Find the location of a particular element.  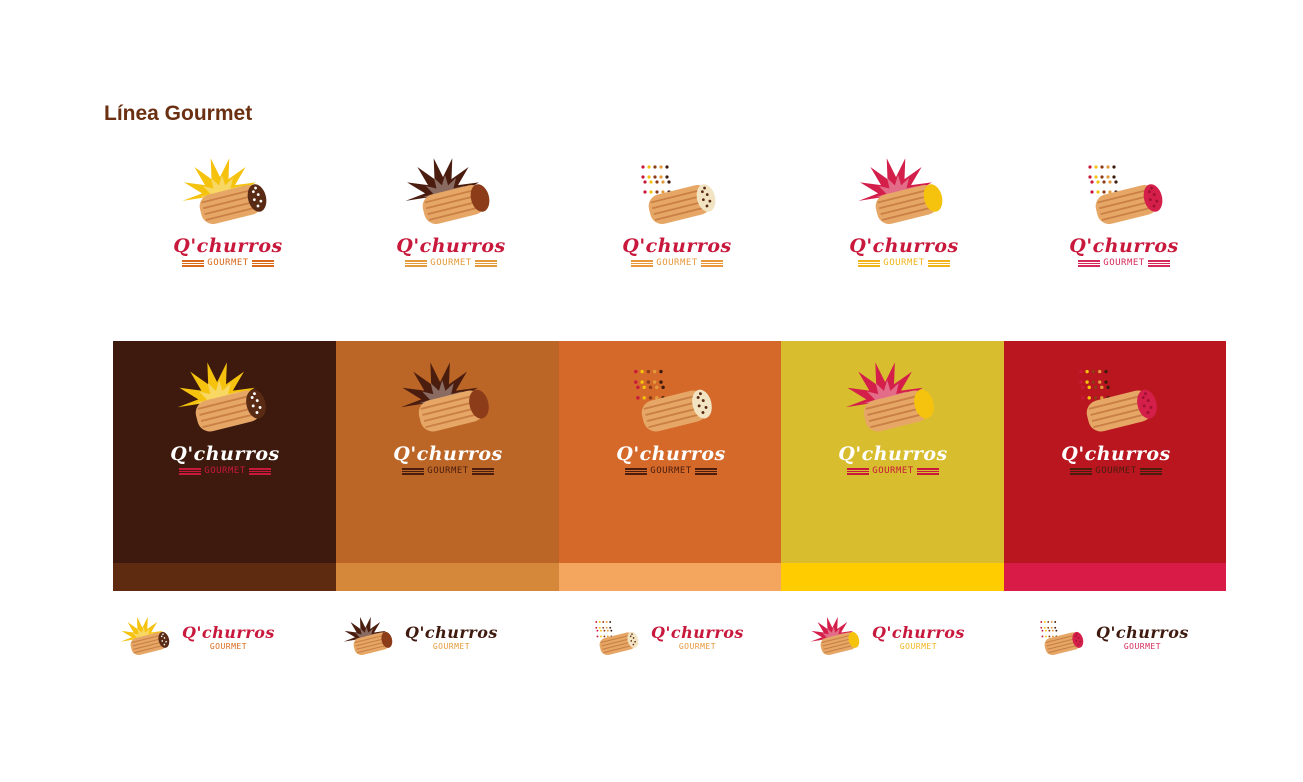

color-panel-dulce: Q'churros GOURMET is located at coordinates (447, 466).